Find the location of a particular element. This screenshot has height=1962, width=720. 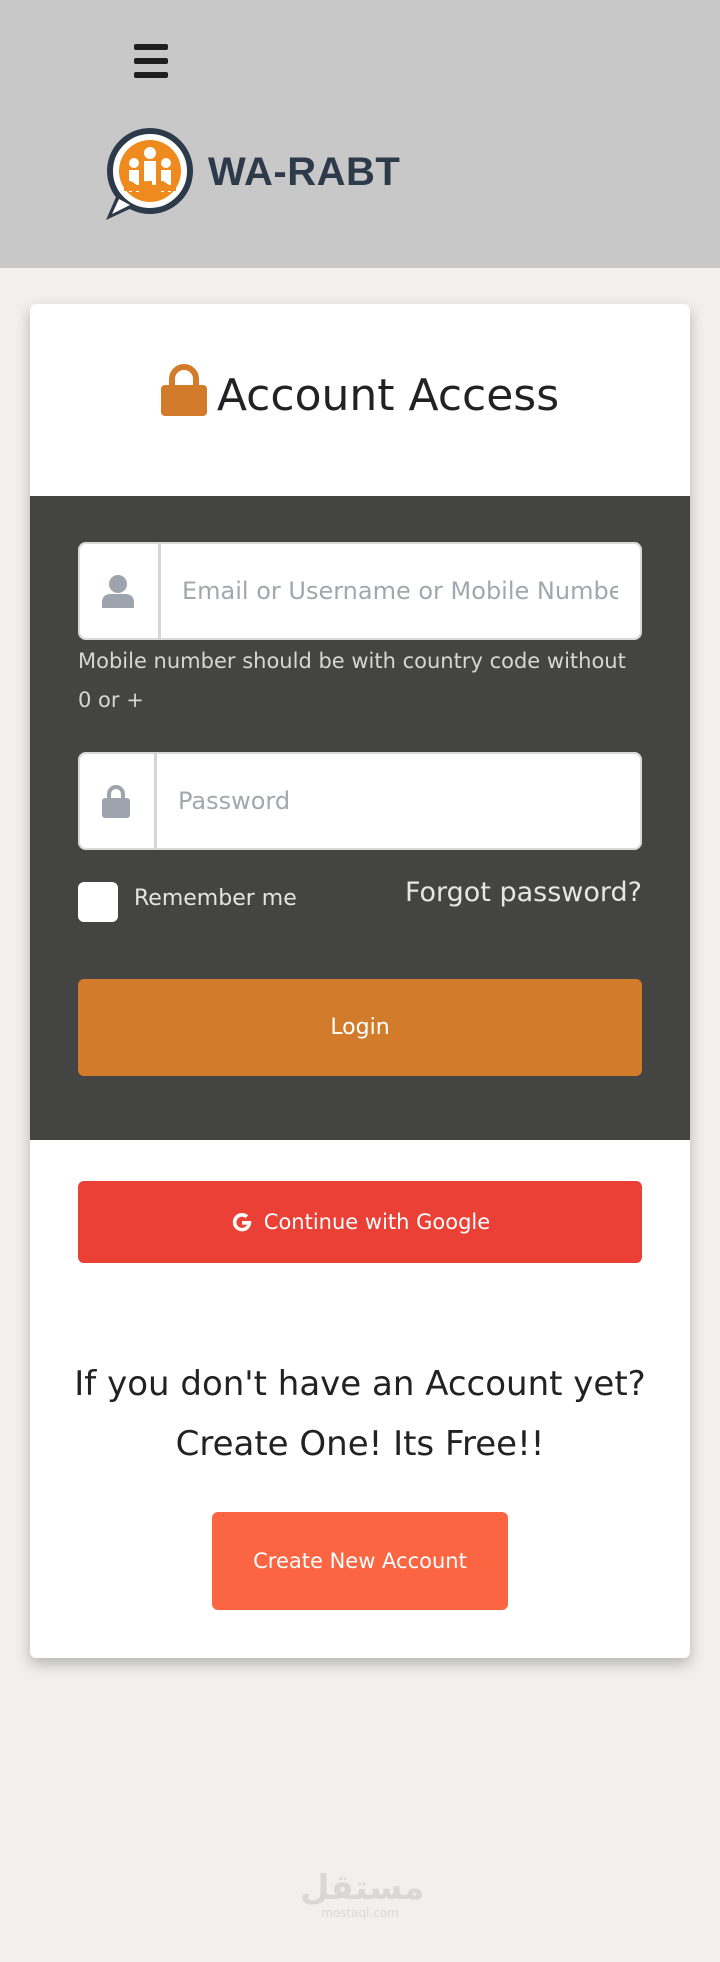

mostaql-watermark: مستقل mostaql.com is located at coordinates (362, 1894).